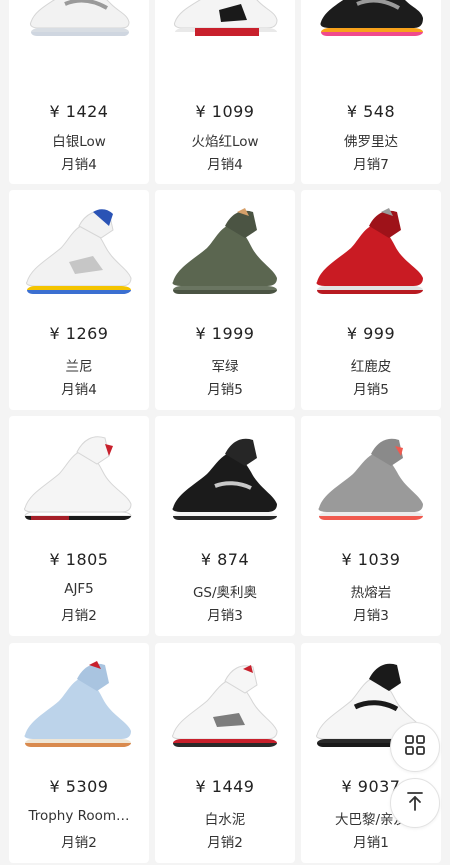  What do you see at coordinates (79, 333) in the screenshot?
I see `product-price: ¥ 1269` at bounding box center [79, 333].